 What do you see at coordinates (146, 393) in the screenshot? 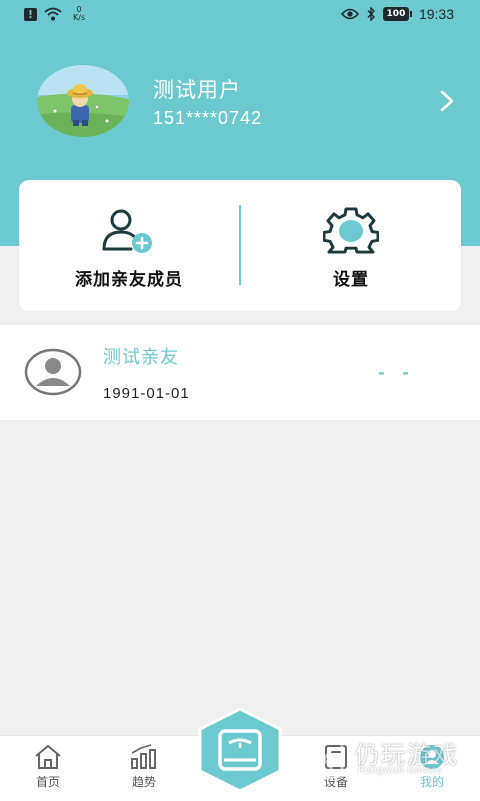
I see `member-birth-date: 1991-01-01` at bounding box center [146, 393].